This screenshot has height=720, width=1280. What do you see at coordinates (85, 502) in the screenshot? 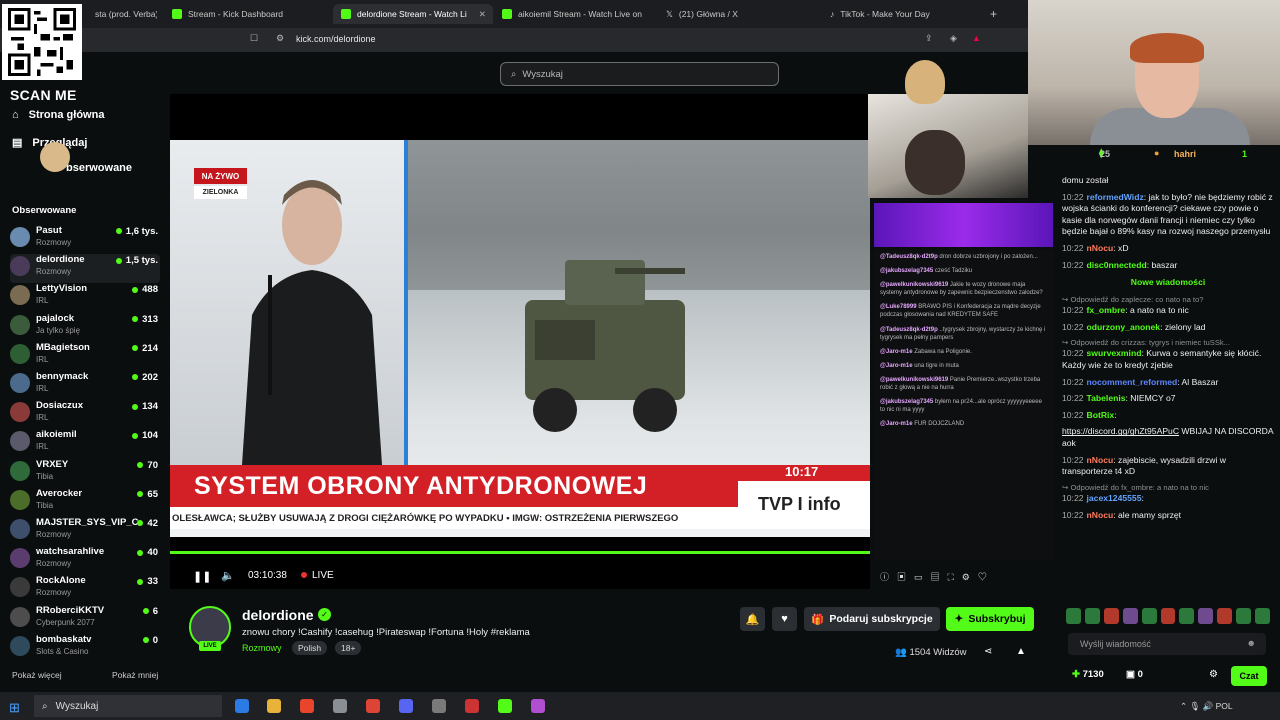
I see `followed-channel: Averocker Tibia 65` at bounding box center [85, 502].